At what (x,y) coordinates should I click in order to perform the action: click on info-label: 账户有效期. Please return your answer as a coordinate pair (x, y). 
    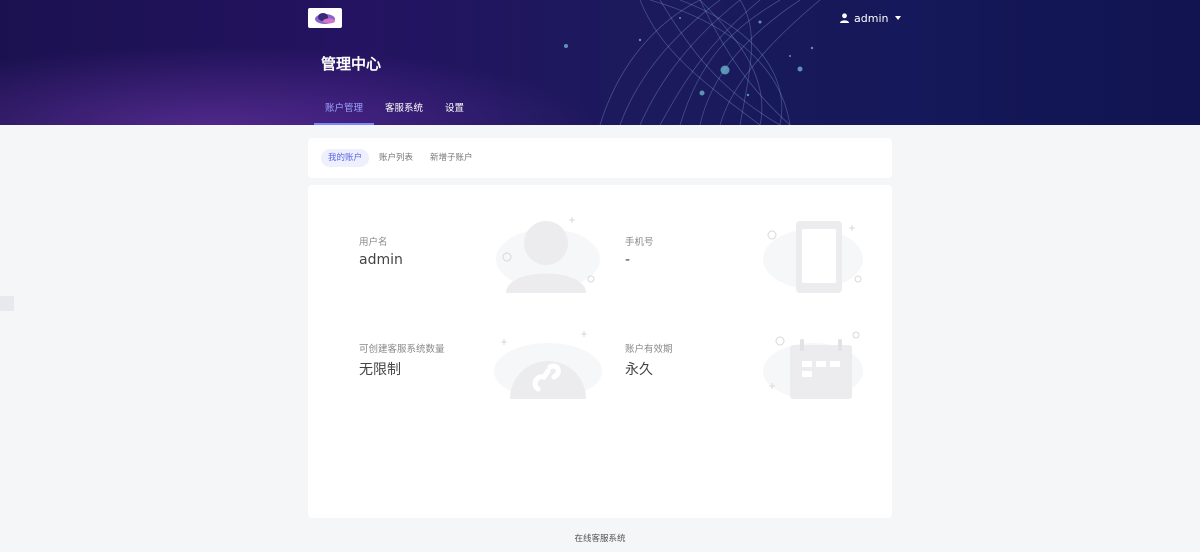
    Looking at the image, I should click on (649, 349).